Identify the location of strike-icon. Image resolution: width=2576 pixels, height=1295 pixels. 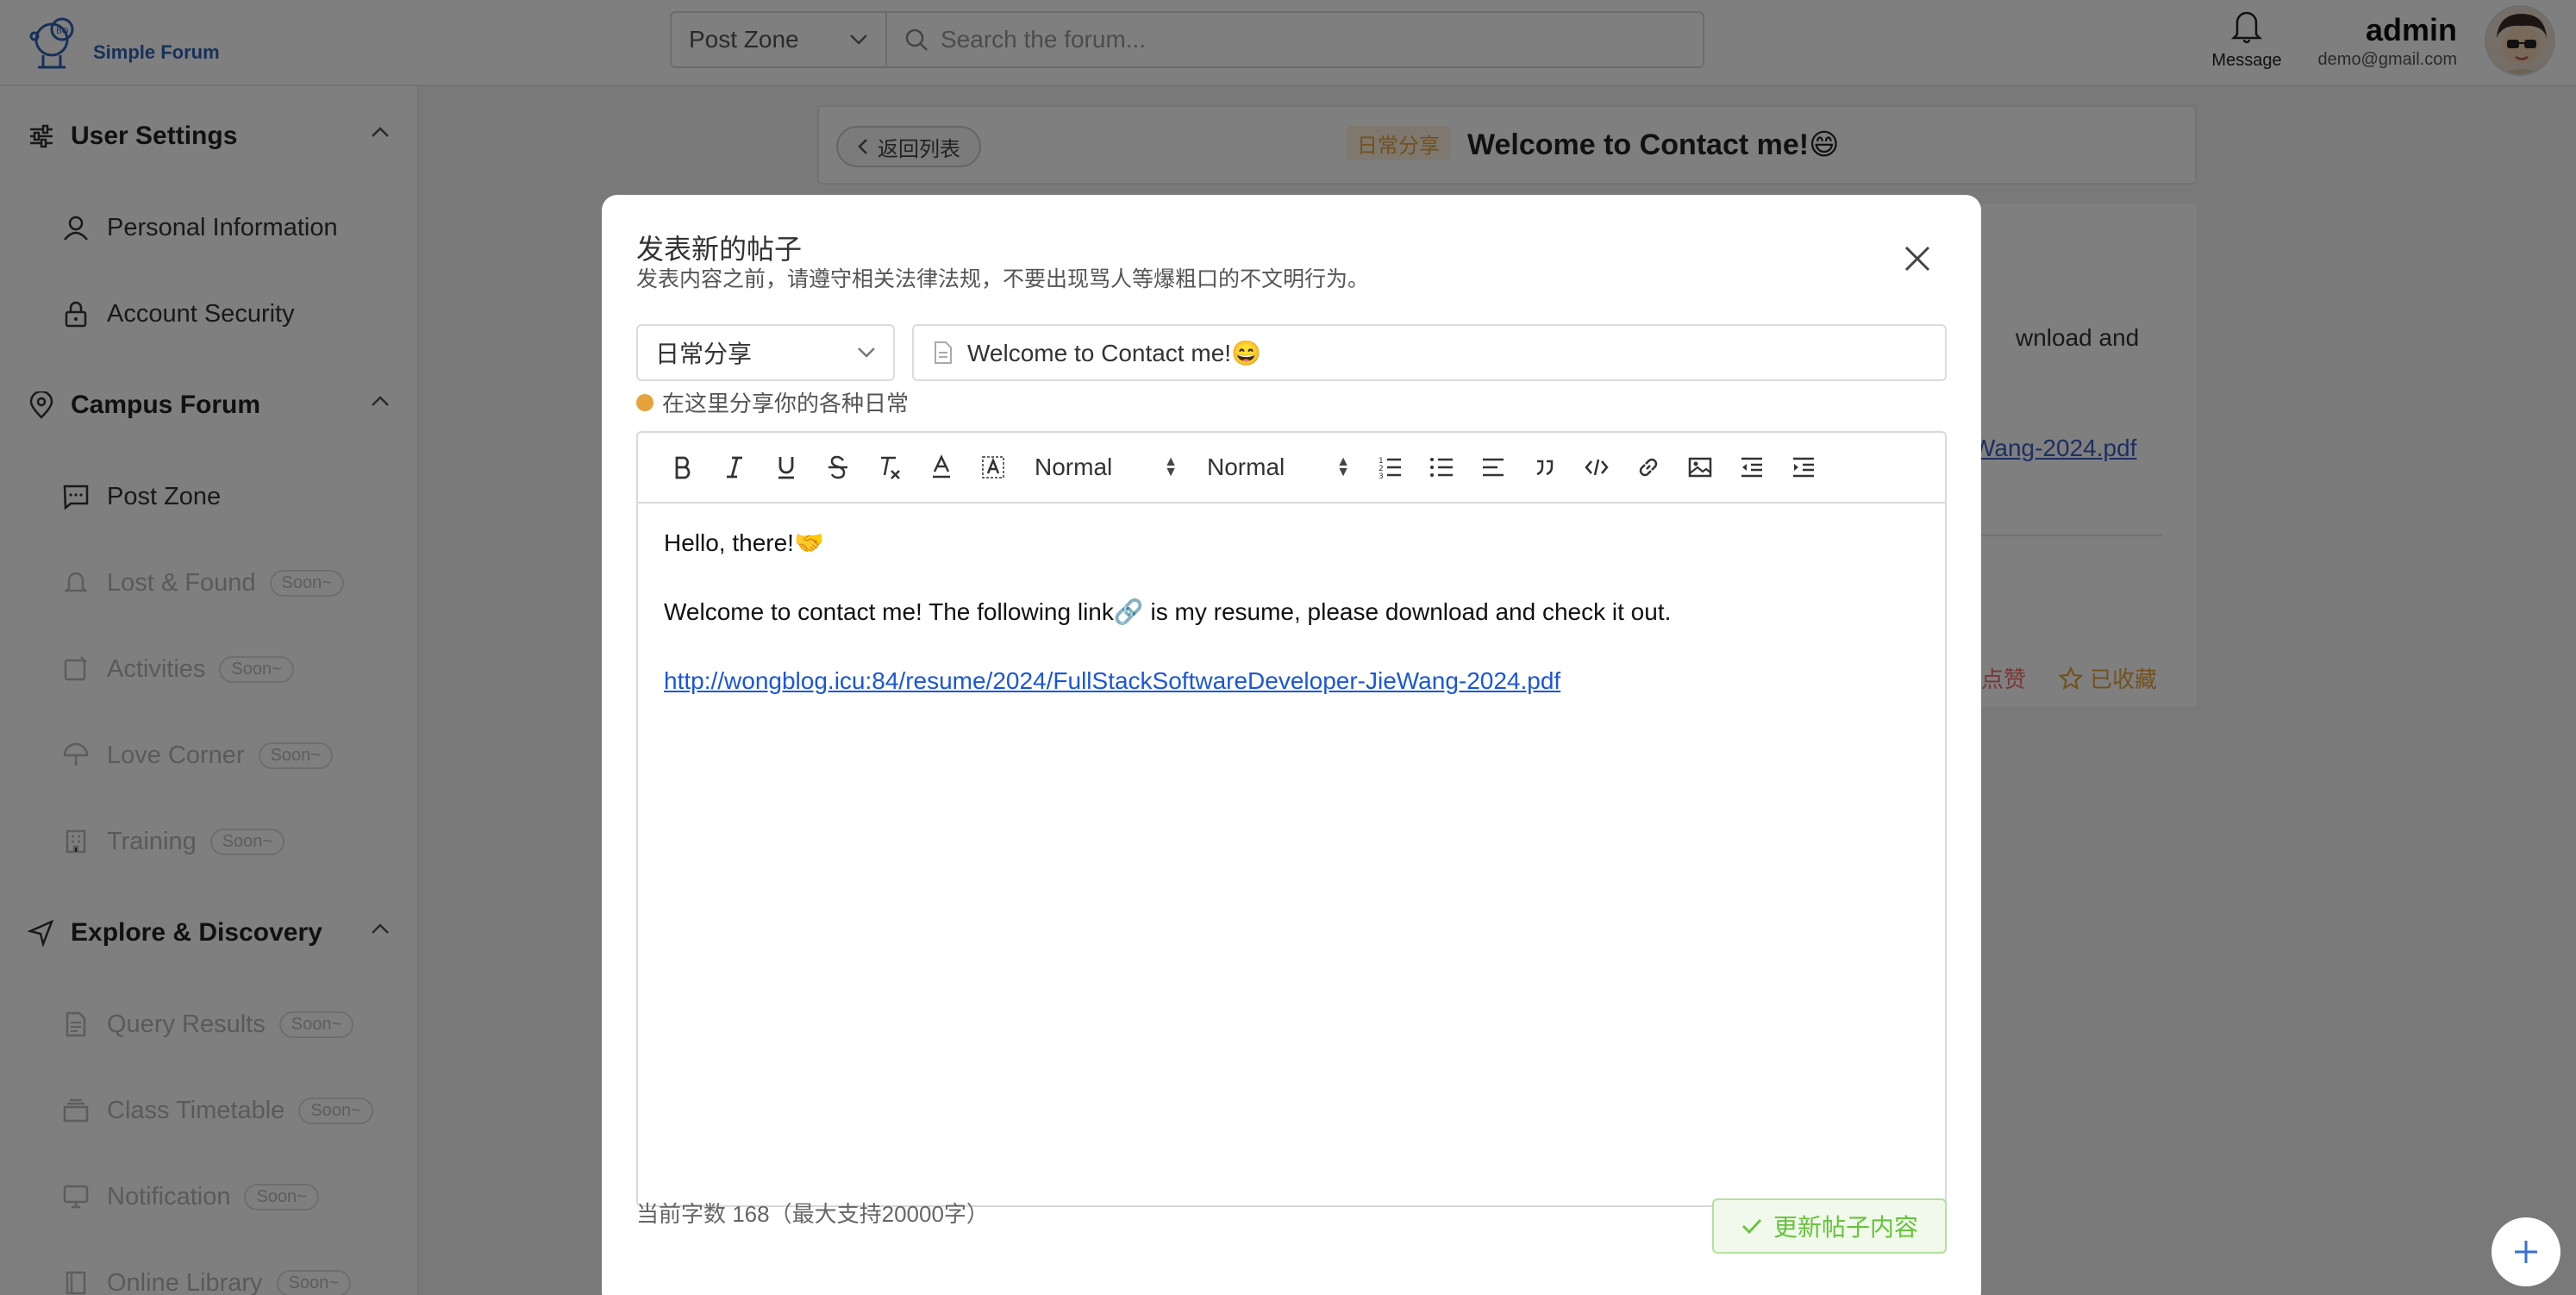
(838, 467).